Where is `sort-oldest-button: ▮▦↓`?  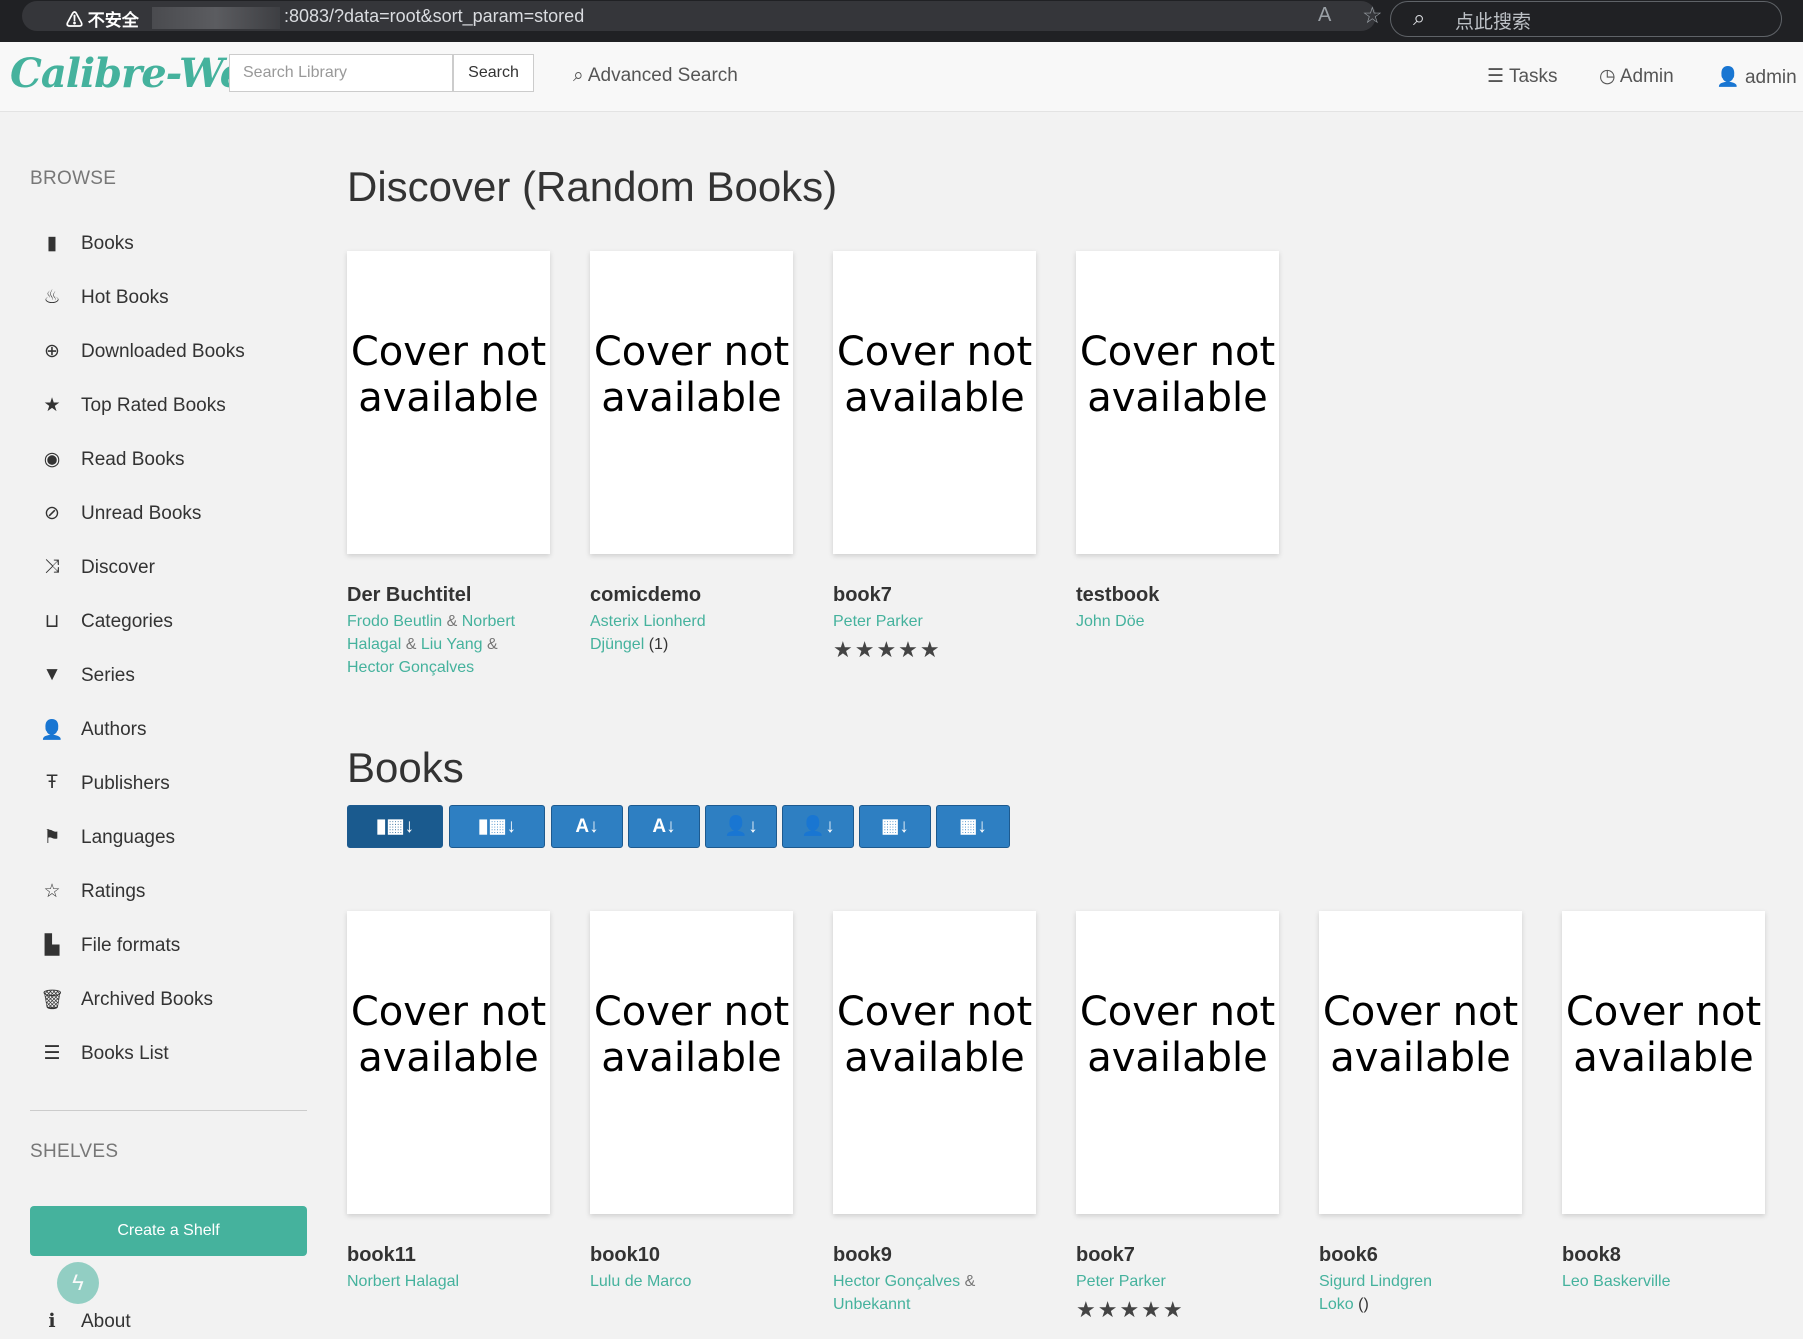
sort-oldest-button: ▮▦↓ is located at coordinates (497, 826).